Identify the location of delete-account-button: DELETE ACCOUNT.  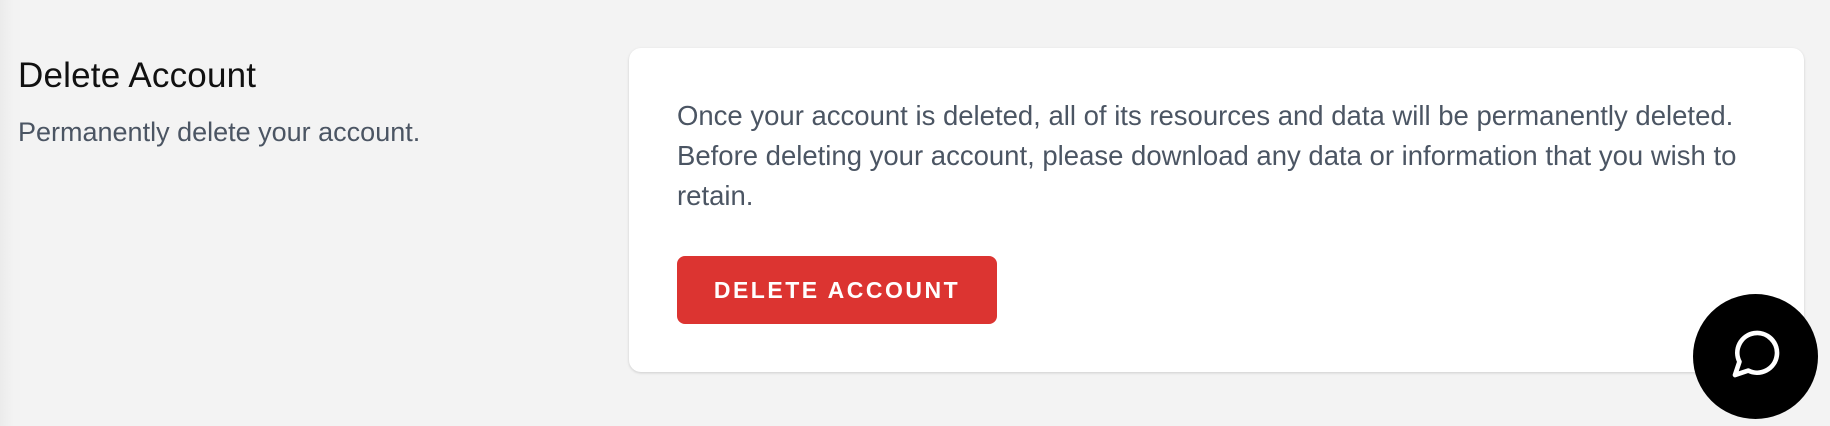
(837, 290).